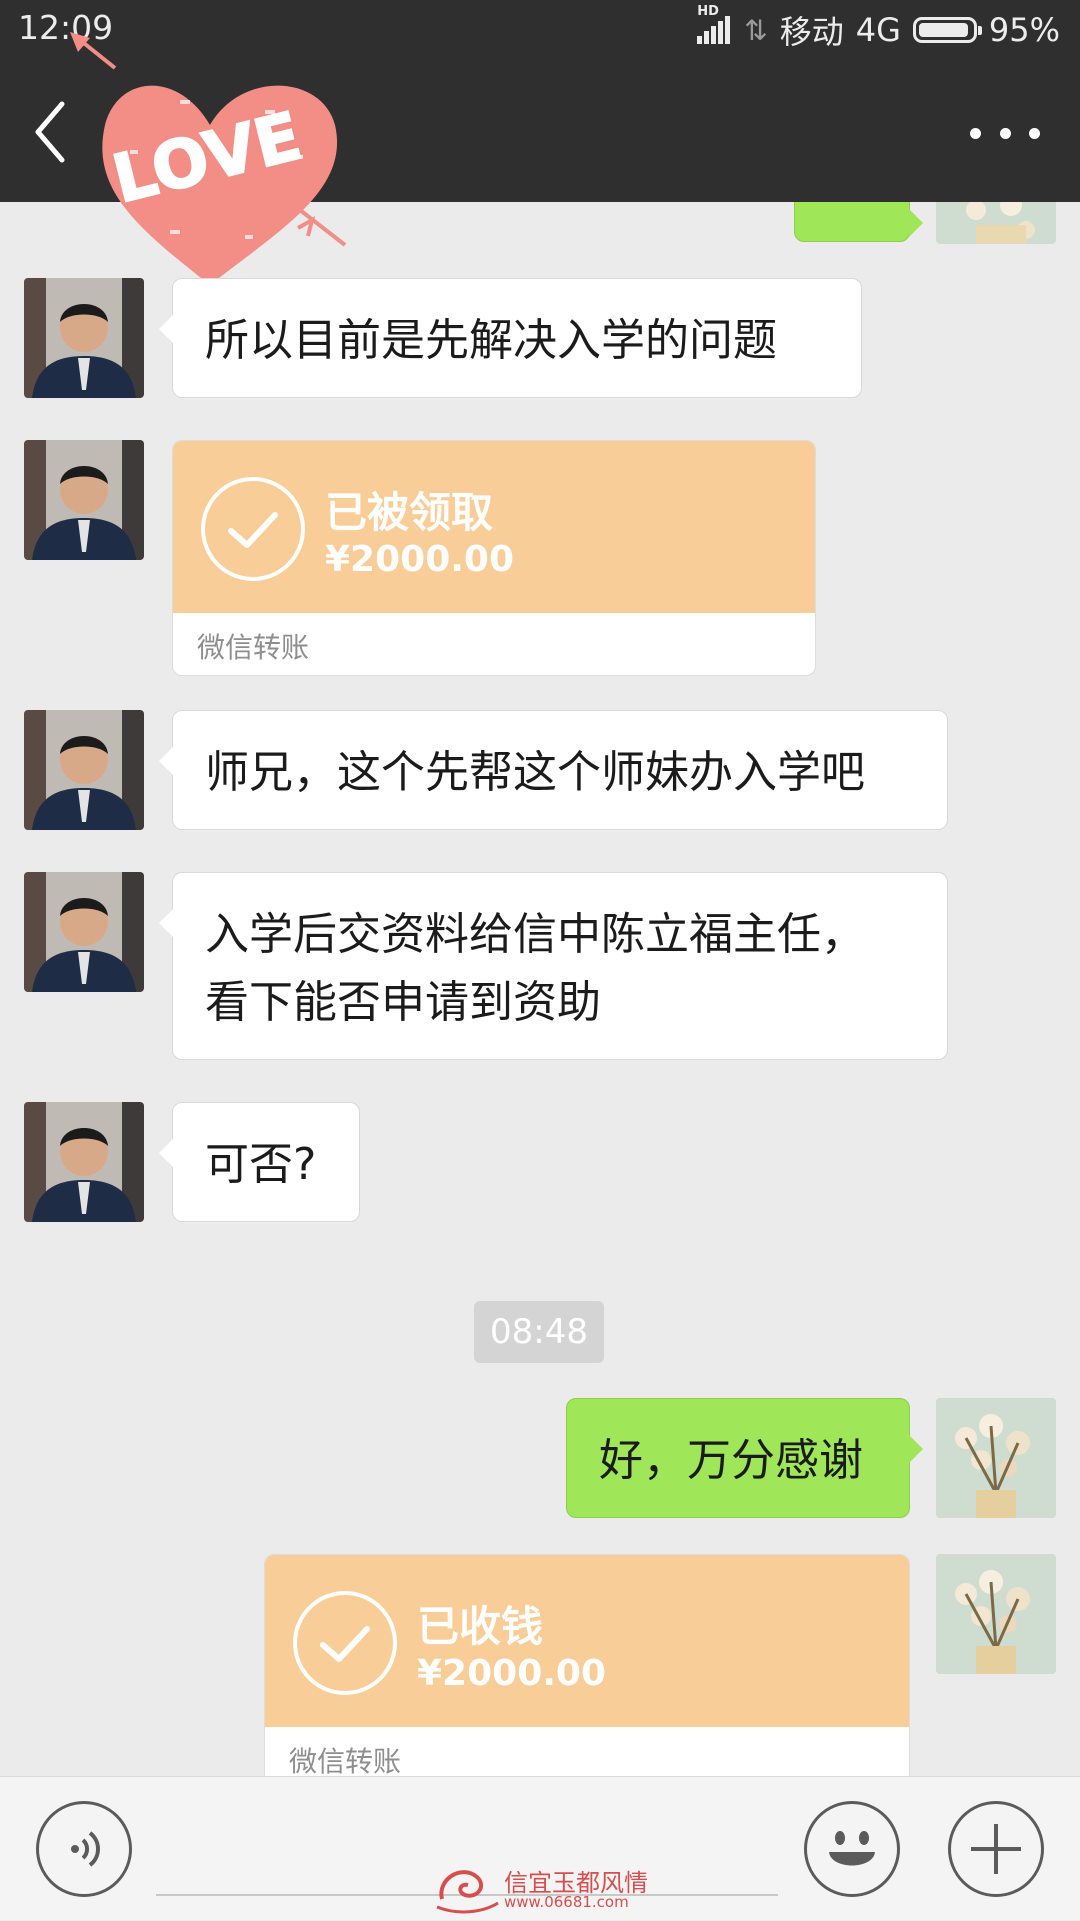  Describe the element at coordinates (756, 30) in the screenshot. I see `data-arrows-icon: ⇅` at that location.